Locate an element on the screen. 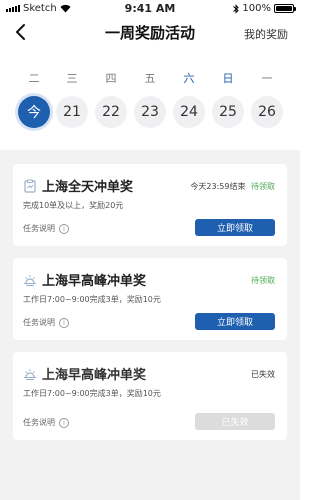 This screenshot has width=320, height=500. day-item: 日 25 is located at coordinates (228, 100).